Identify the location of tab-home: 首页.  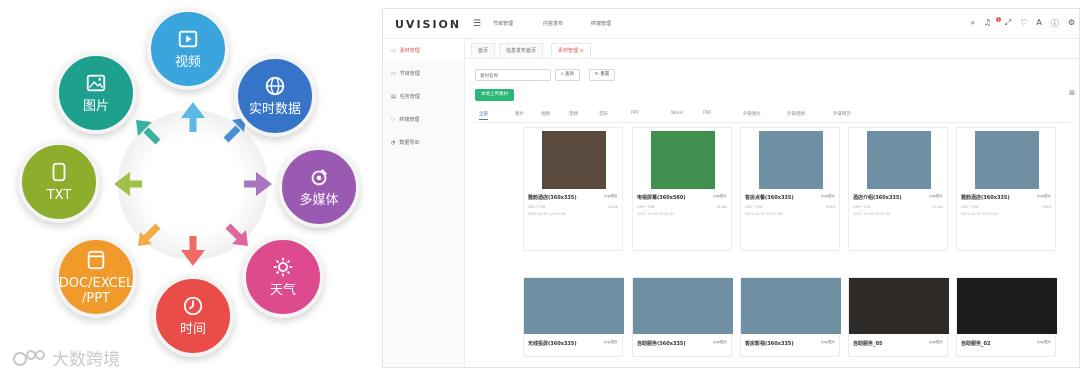
(483, 50).